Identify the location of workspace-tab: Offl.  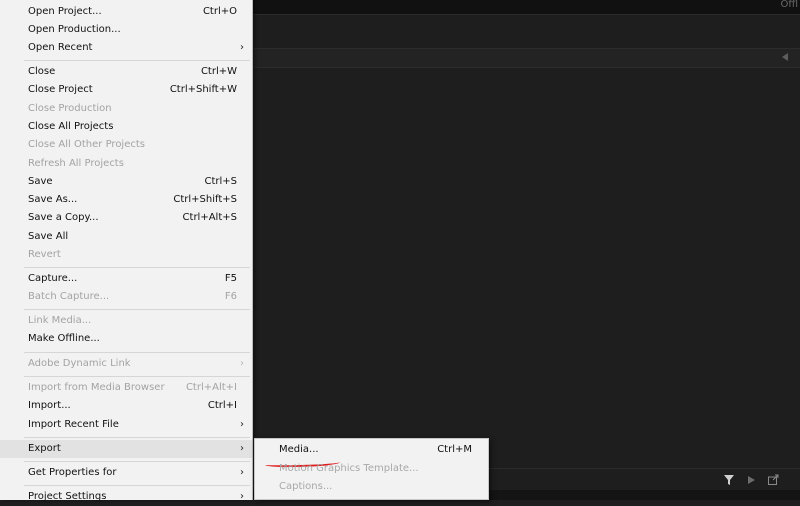
(789, 7).